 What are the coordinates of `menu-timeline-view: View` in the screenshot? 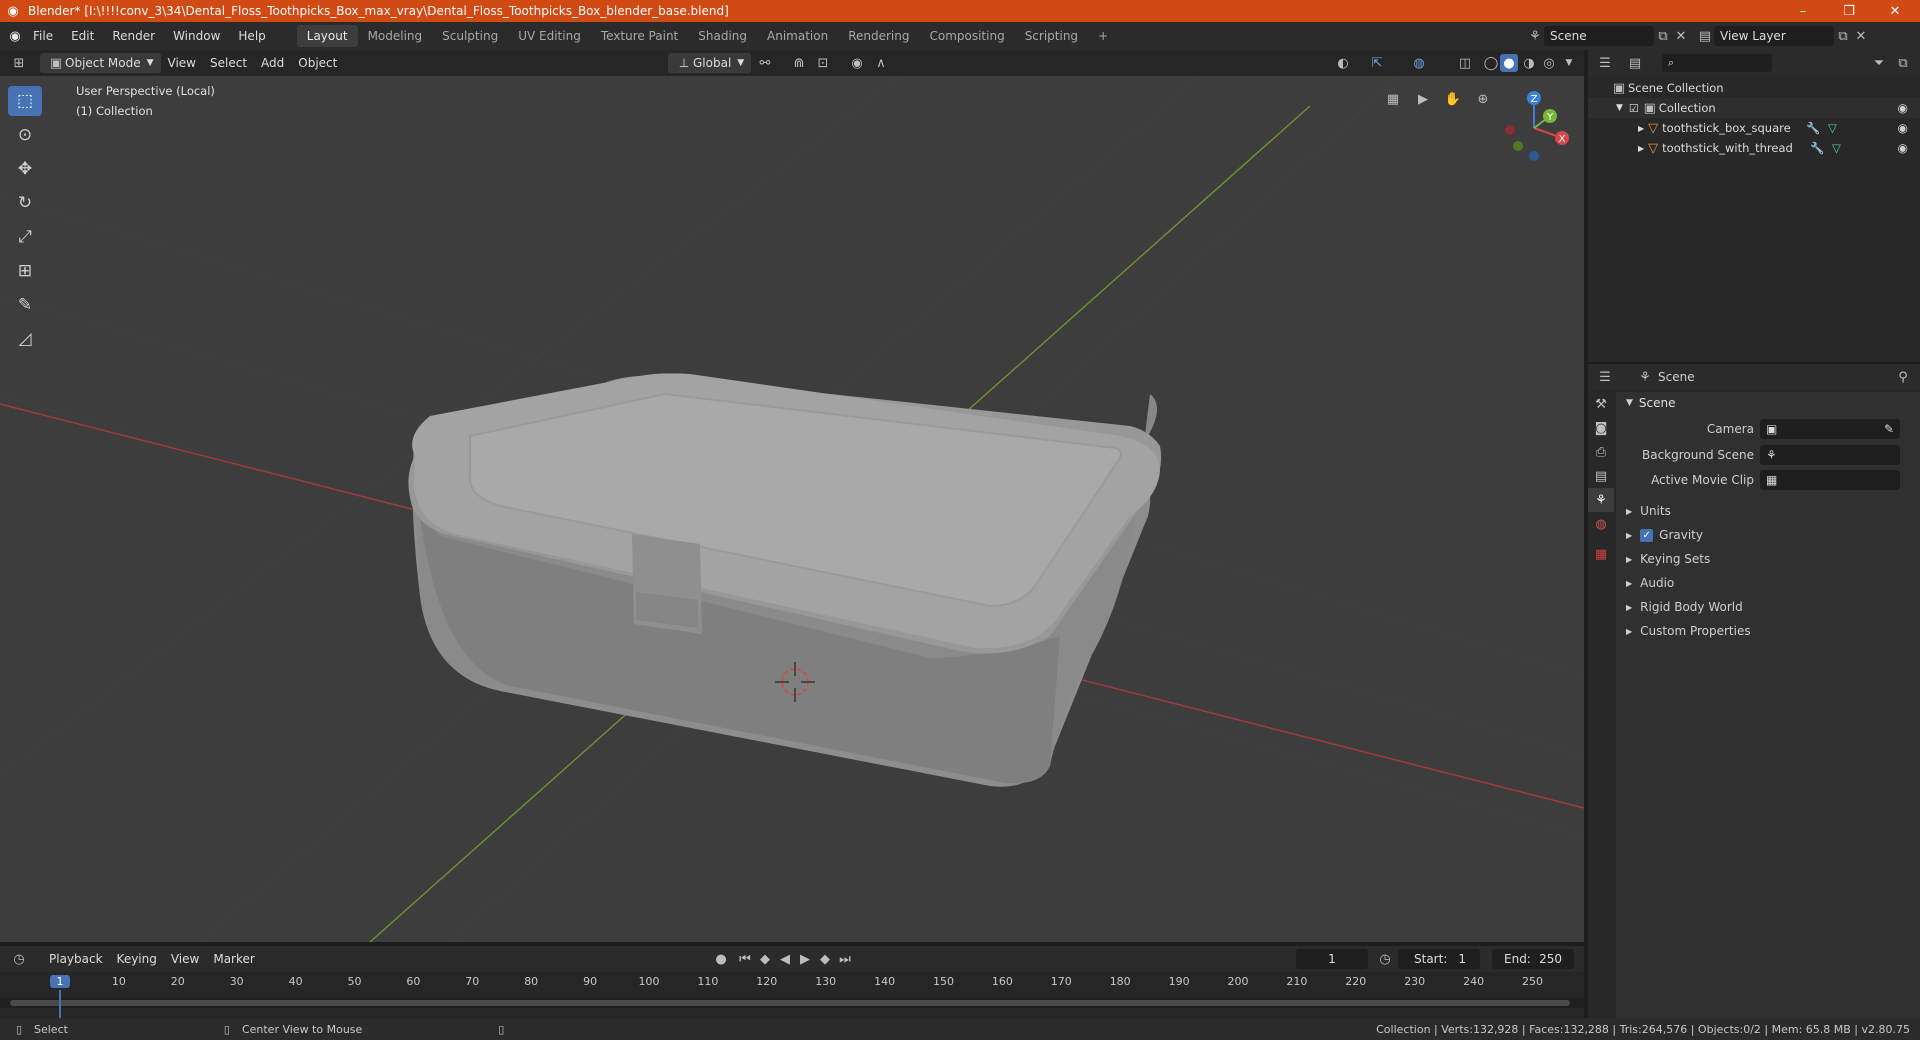 It's located at (185, 959).